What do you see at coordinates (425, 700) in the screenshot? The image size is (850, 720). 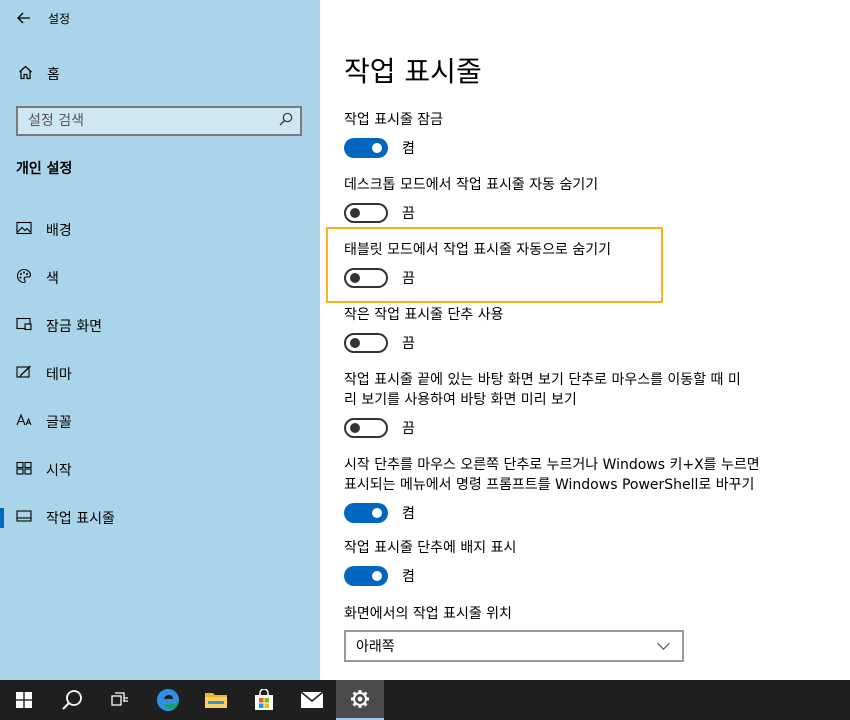 I see `windows-taskbar` at bounding box center [425, 700].